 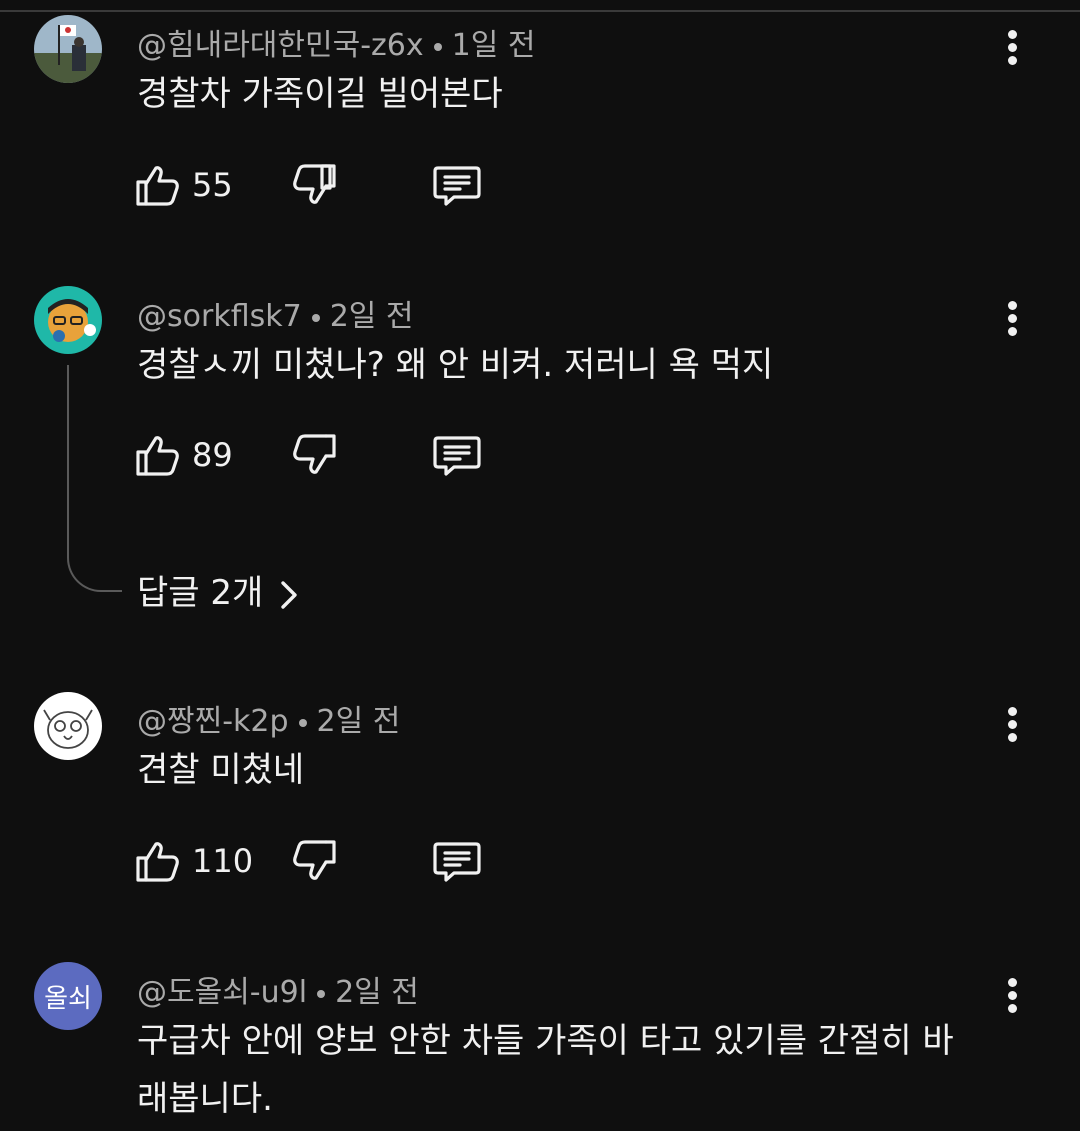 I want to click on top-divider, so click(x=540, y=6).